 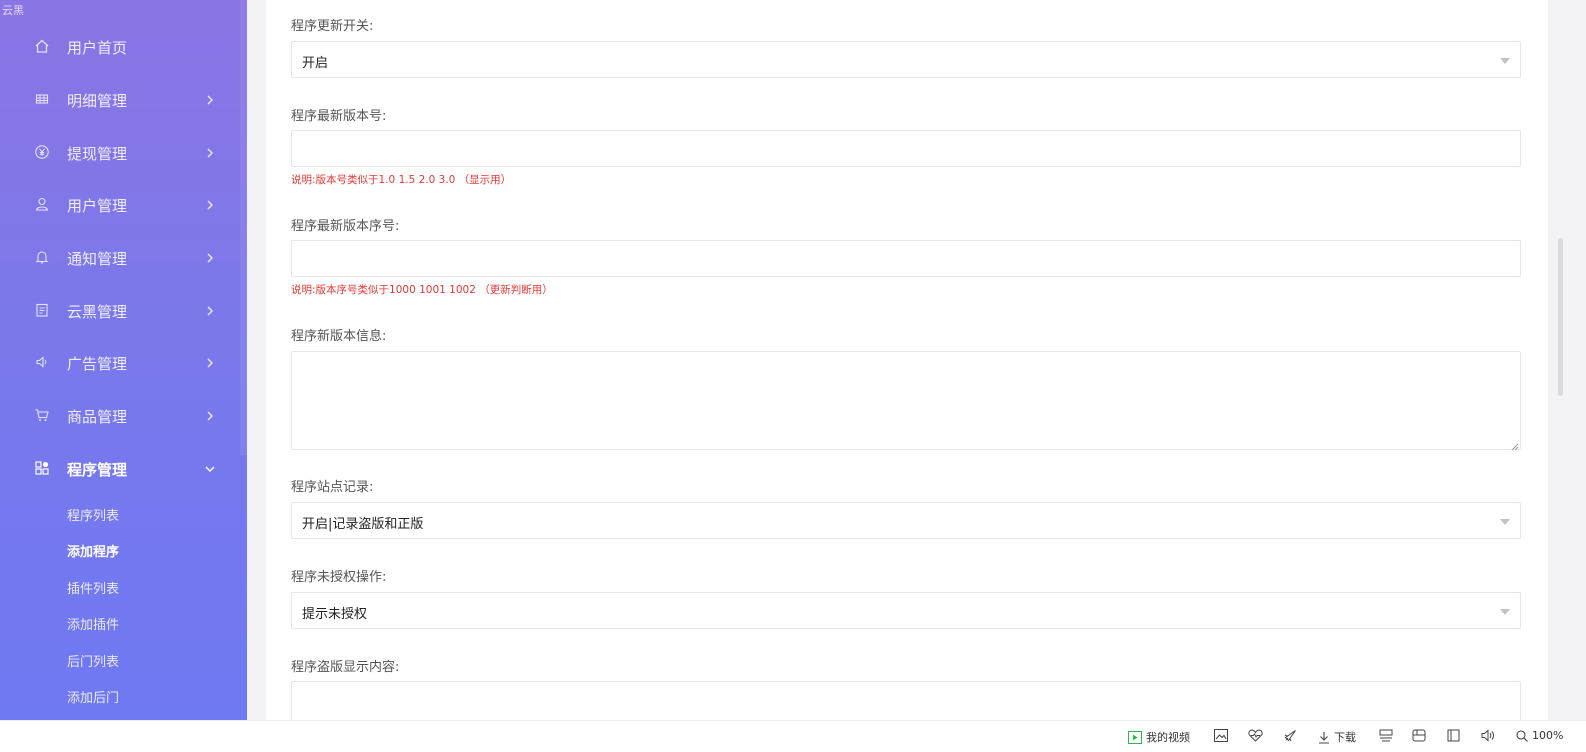 I want to click on sidebar-item-blacklist: 云黑管理, so click(x=123, y=311).